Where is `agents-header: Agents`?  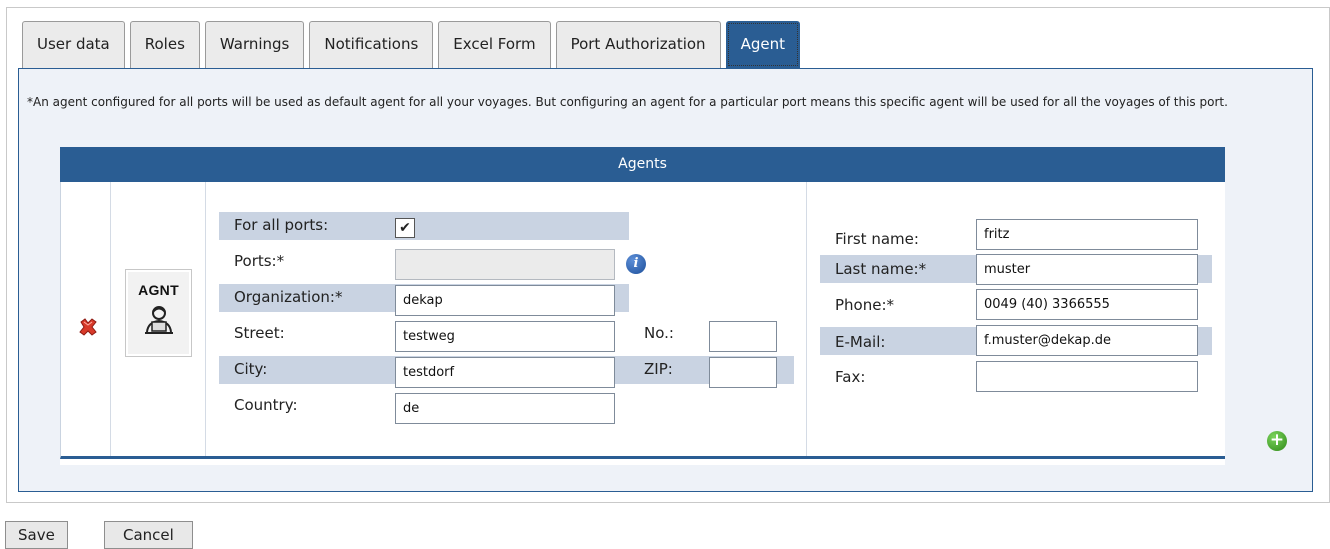
agents-header: Agents is located at coordinates (642, 164).